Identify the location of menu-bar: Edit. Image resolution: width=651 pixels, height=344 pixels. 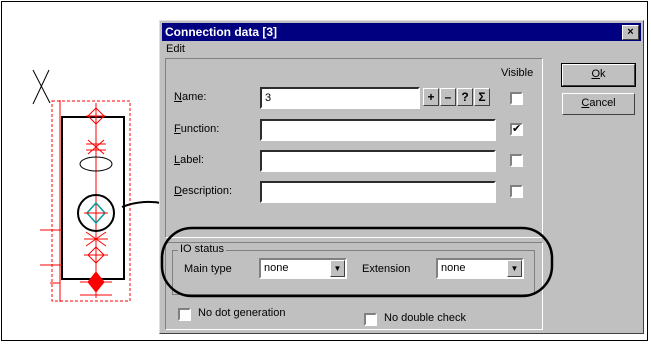
(173, 49).